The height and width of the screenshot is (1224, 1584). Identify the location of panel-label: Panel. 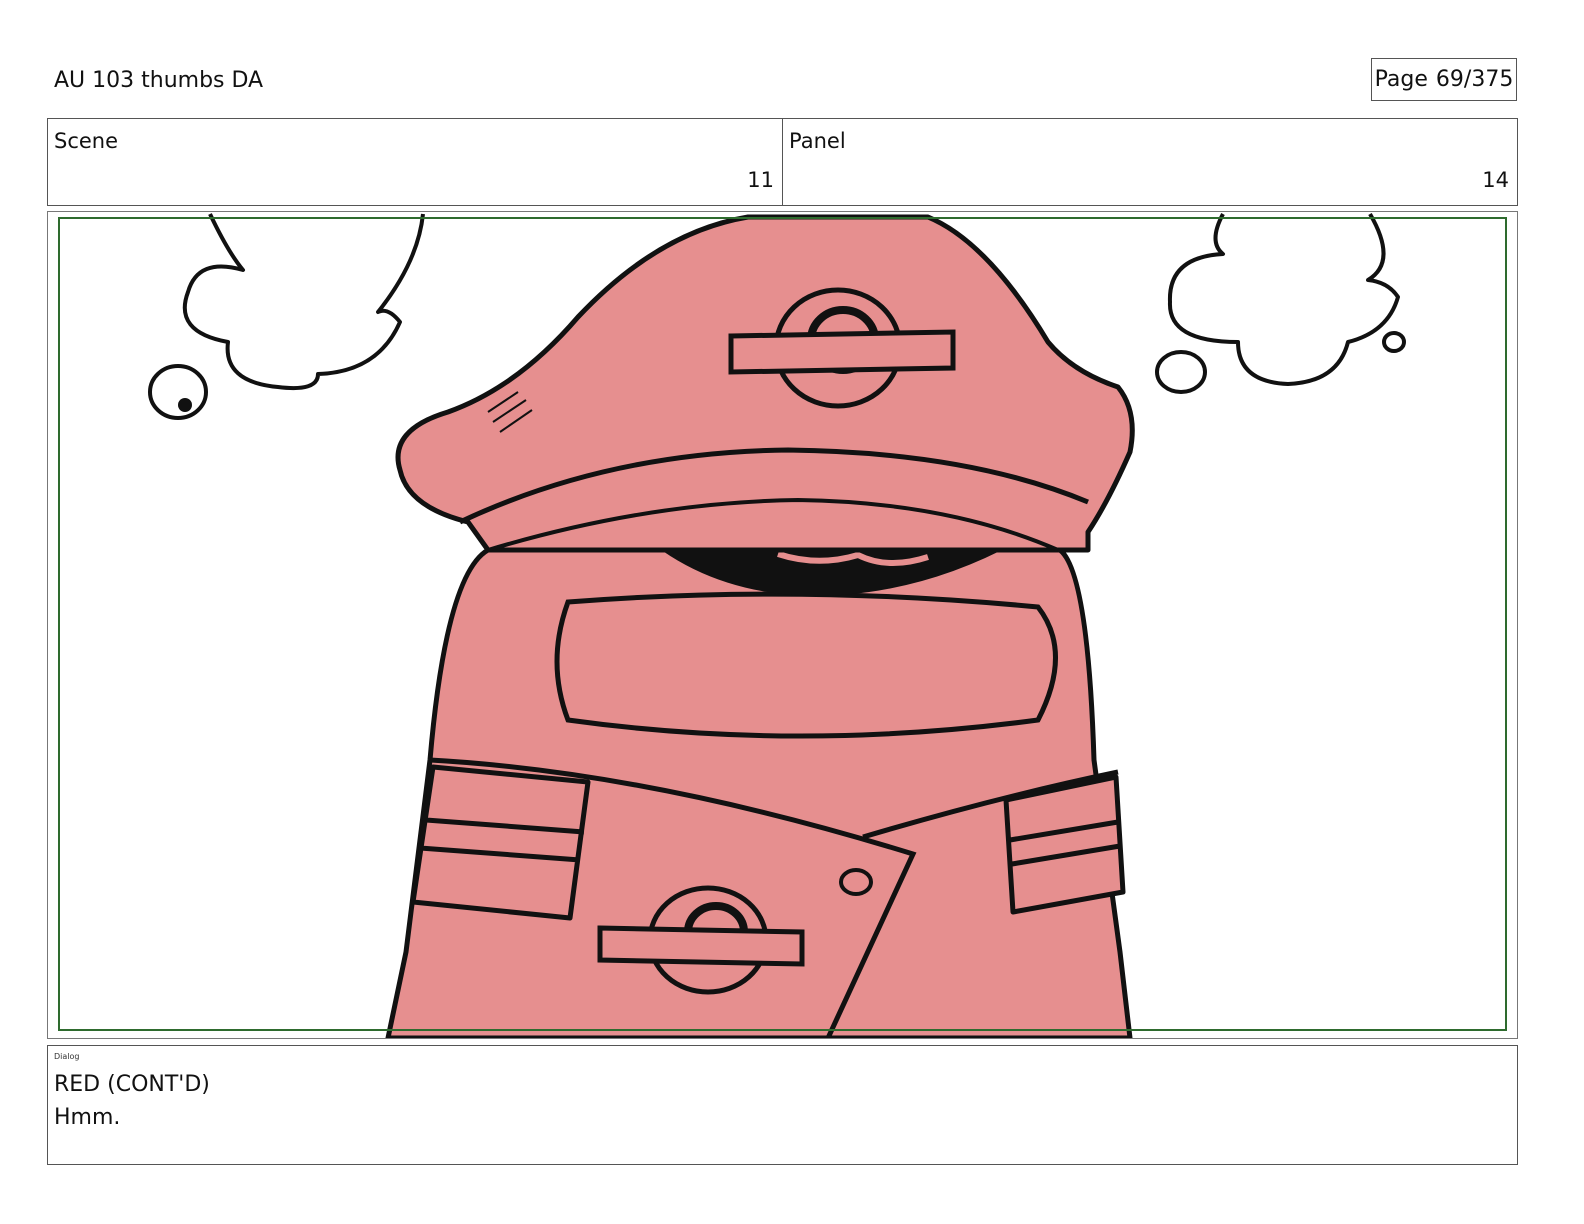
(817, 141).